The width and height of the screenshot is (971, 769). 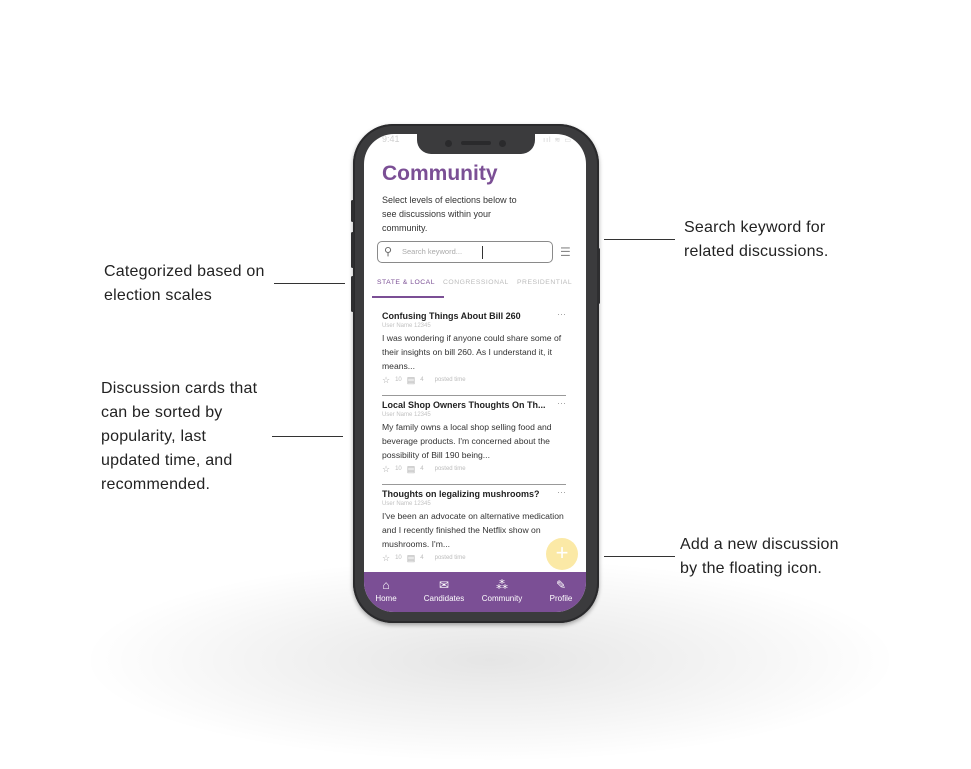 What do you see at coordinates (639, 556) in the screenshot?
I see `annotation-add-leader` at bounding box center [639, 556].